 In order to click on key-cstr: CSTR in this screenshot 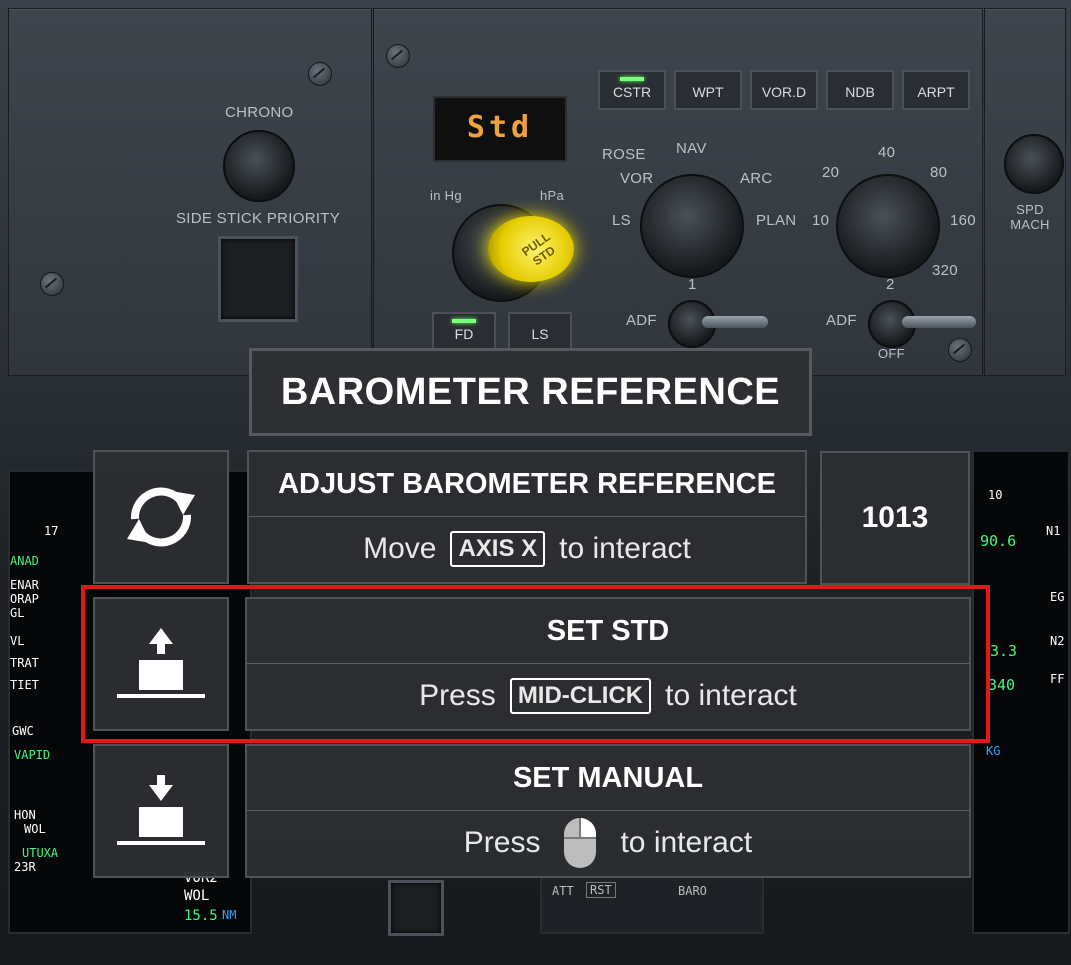, I will do `click(632, 90)`.